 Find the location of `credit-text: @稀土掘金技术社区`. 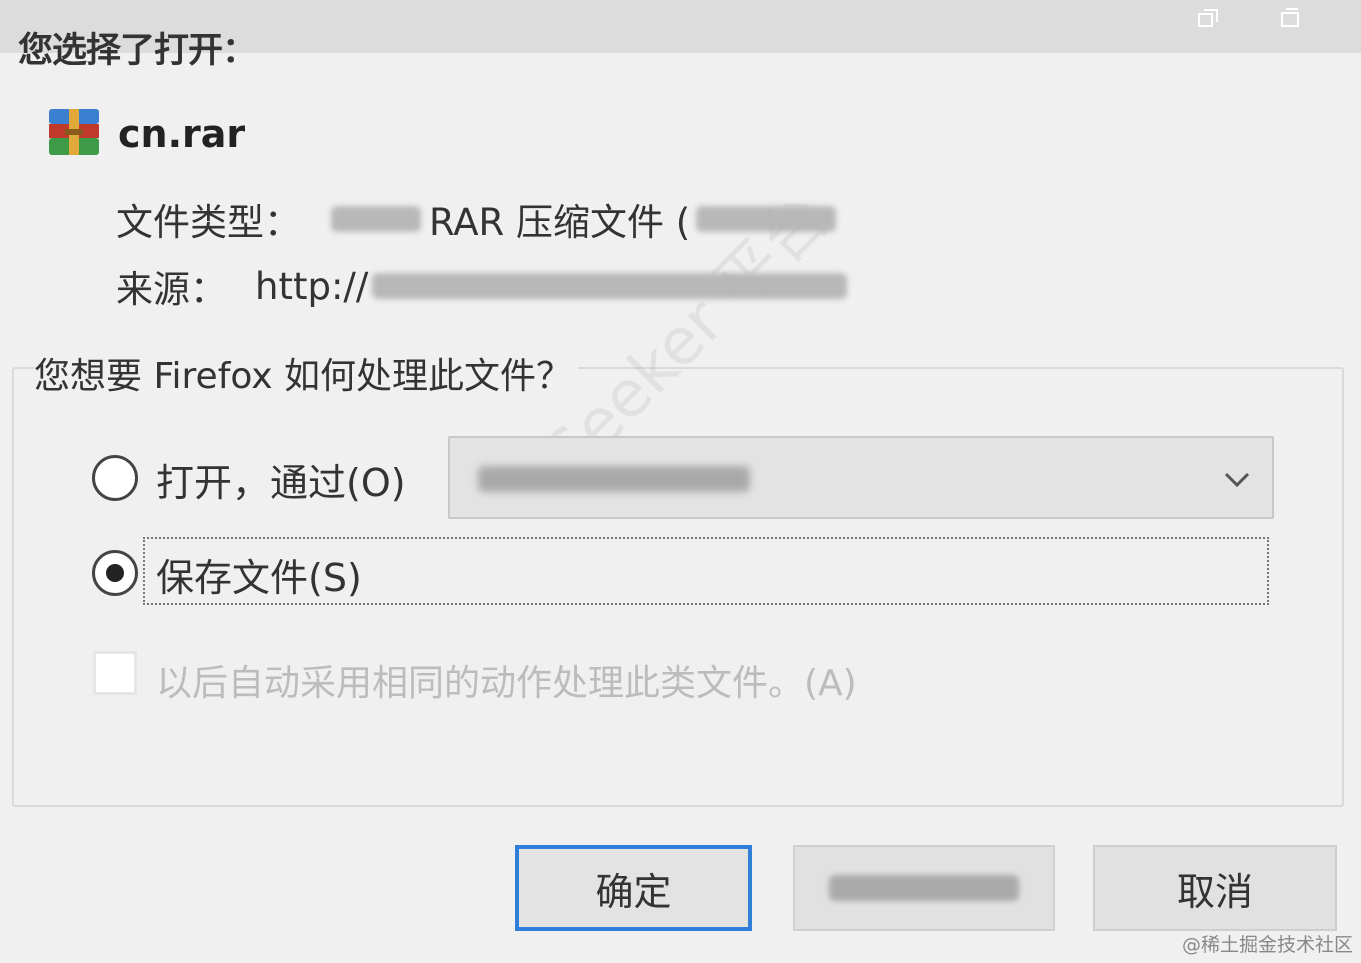

credit-text: @稀土掘金技术社区 is located at coordinates (1267, 945).